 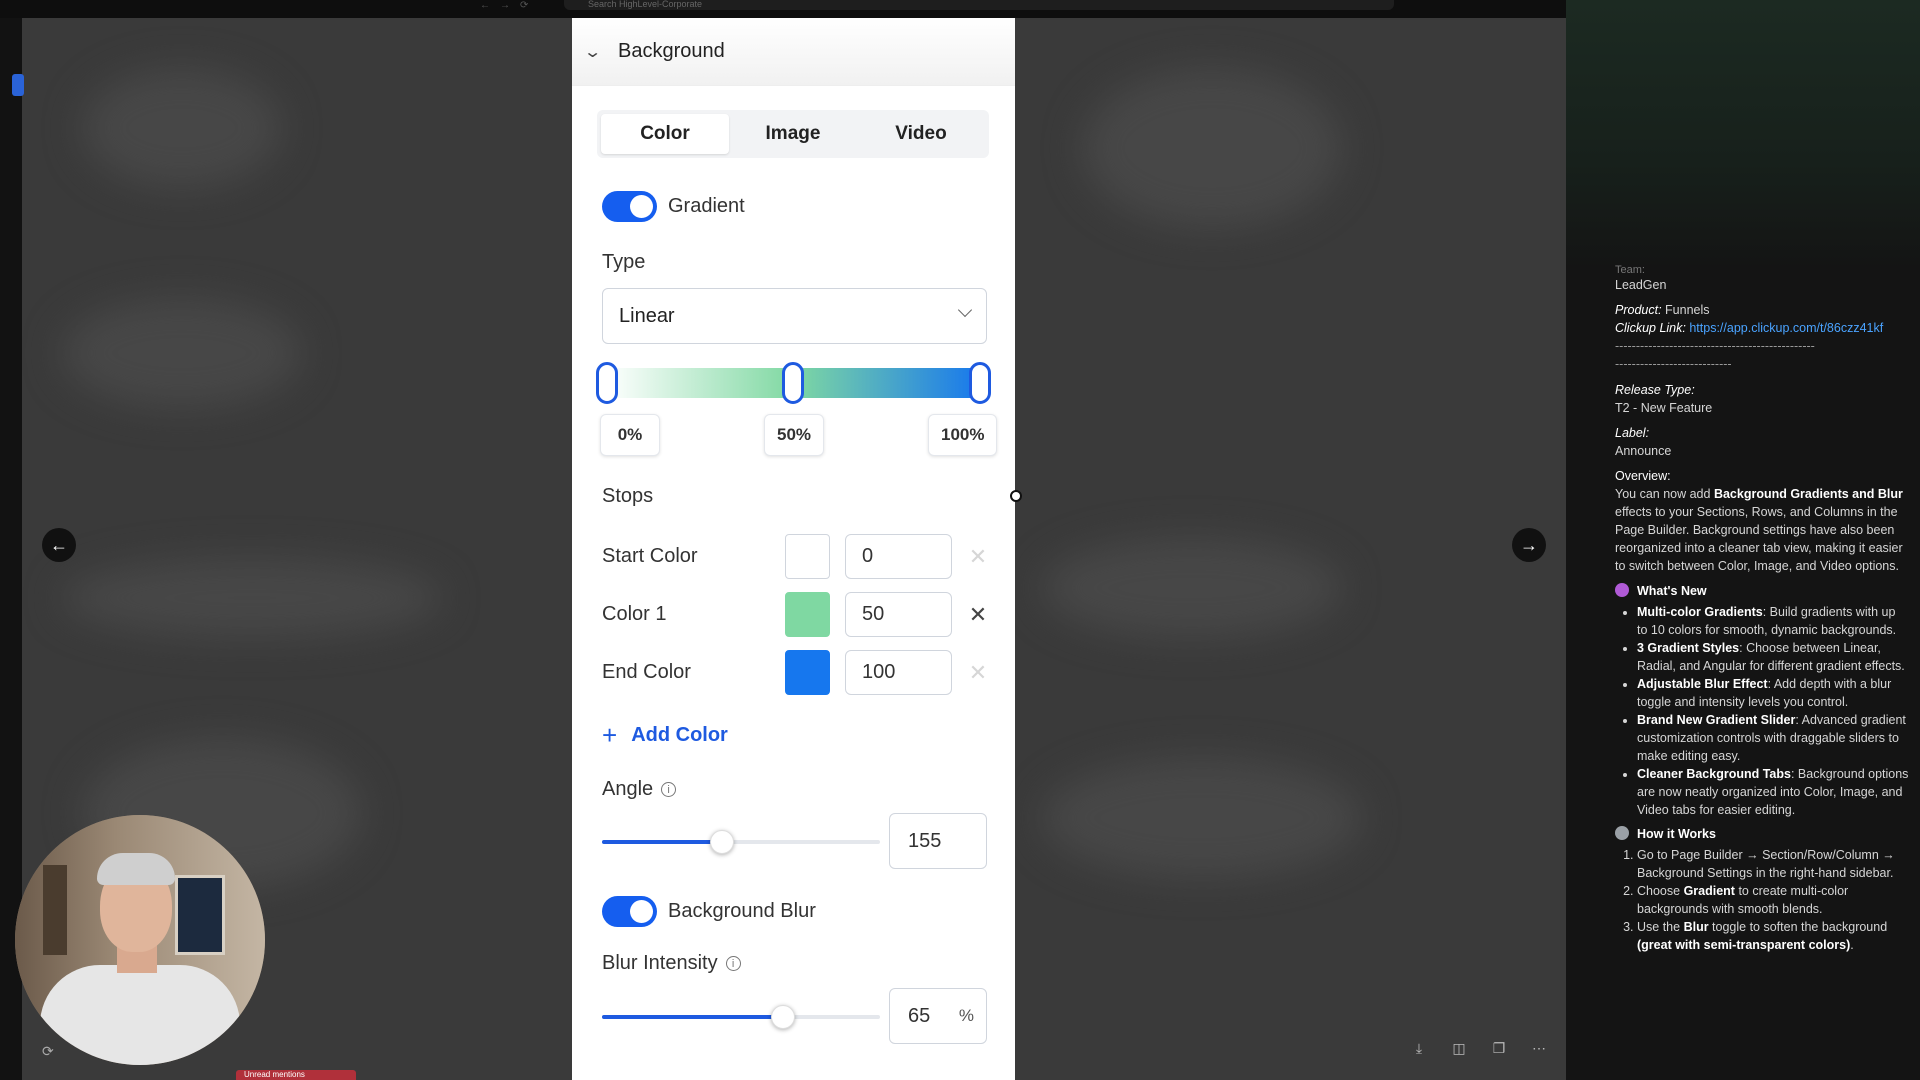 What do you see at coordinates (1786, 328) in the screenshot?
I see `clickup-link: https://app.clickup.com/t/86czz41kf` at bounding box center [1786, 328].